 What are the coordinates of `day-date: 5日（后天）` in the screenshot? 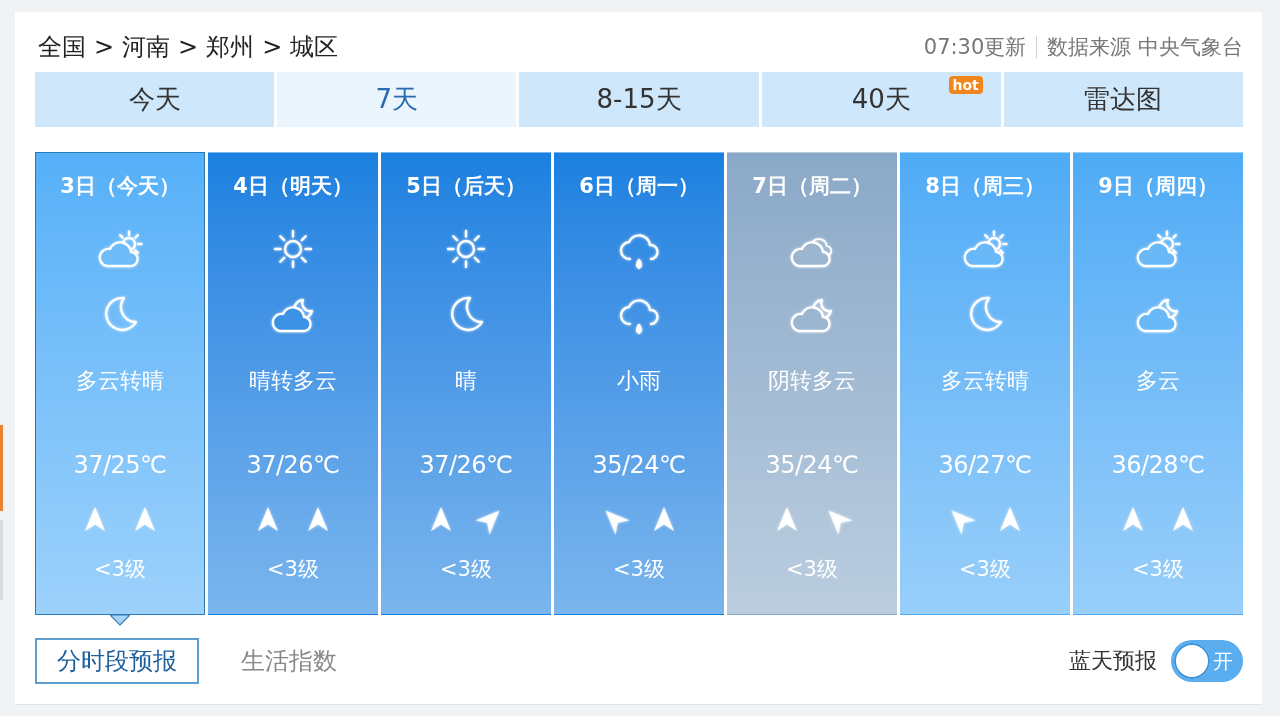 It's located at (466, 186).